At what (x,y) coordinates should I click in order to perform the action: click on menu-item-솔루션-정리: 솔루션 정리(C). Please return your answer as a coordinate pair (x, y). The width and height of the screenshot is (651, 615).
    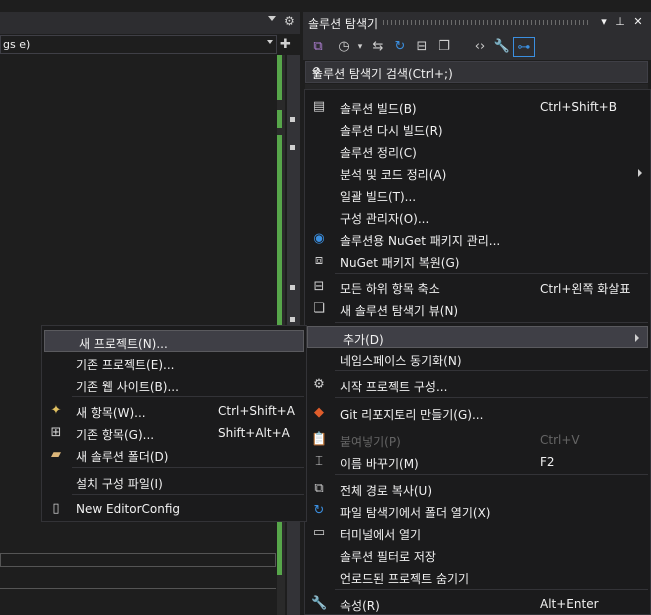
    Looking at the image, I should click on (477, 151).